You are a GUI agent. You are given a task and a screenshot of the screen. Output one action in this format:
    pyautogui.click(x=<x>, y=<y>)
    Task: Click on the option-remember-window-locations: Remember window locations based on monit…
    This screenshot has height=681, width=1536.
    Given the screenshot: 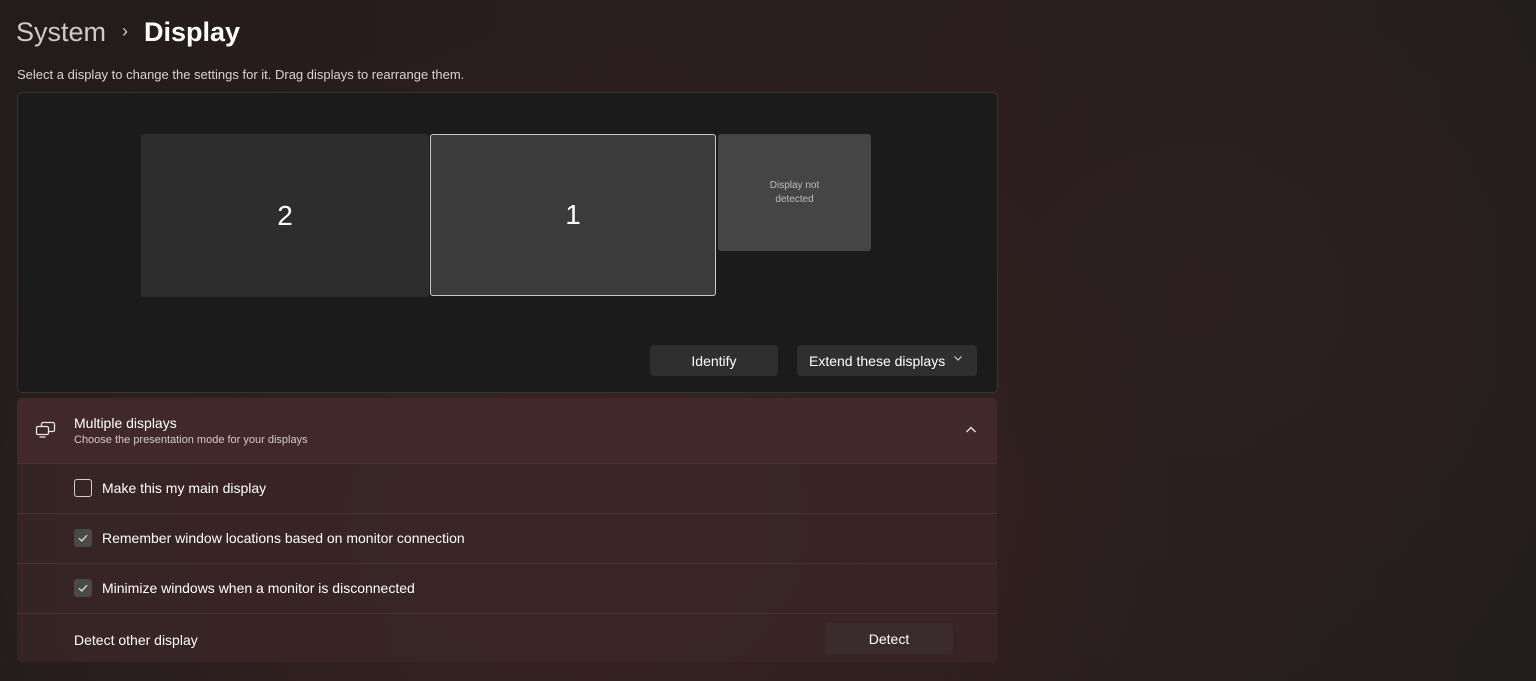 What is the action you would take?
    pyautogui.click(x=507, y=537)
    